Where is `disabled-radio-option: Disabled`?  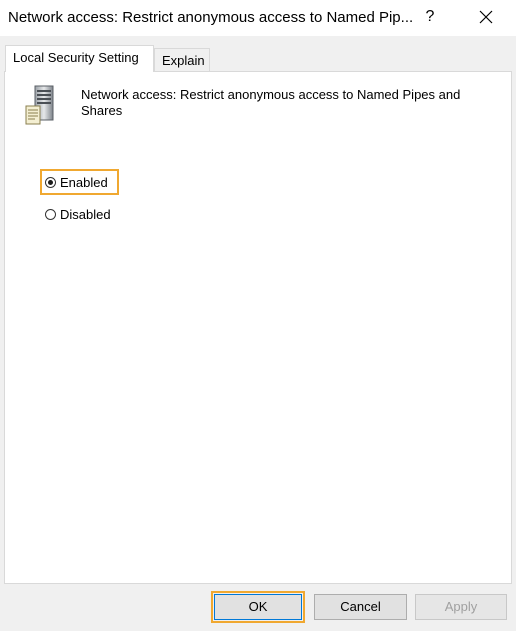 disabled-radio-option: Disabled is located at coordinates (78, 214).